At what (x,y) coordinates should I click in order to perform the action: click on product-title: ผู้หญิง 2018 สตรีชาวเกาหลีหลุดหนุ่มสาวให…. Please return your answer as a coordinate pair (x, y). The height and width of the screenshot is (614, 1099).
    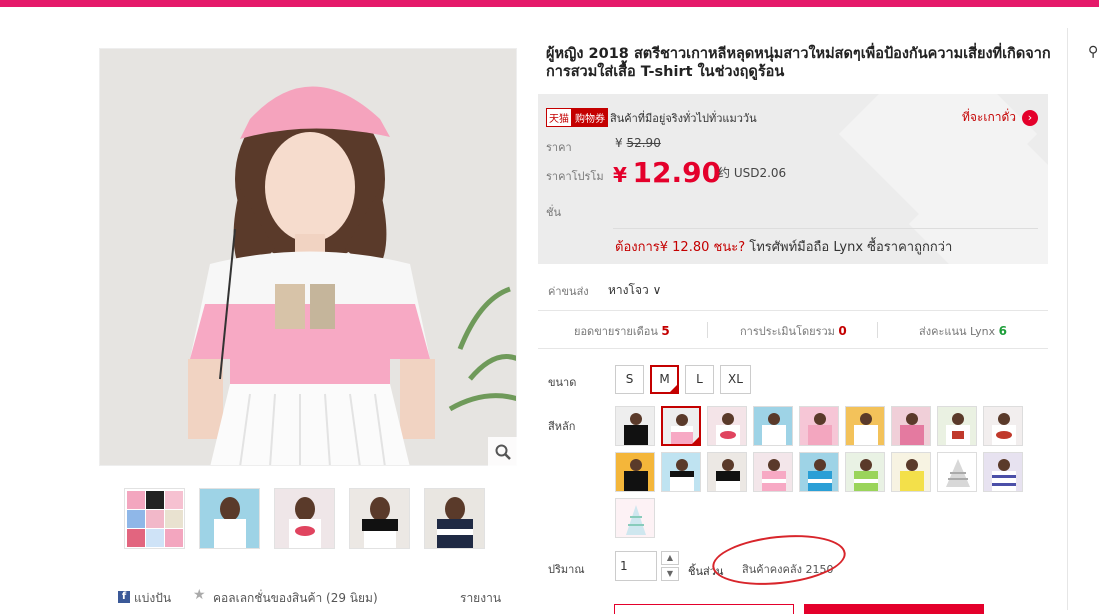
    Looking at the image, I should click on (798, 63).